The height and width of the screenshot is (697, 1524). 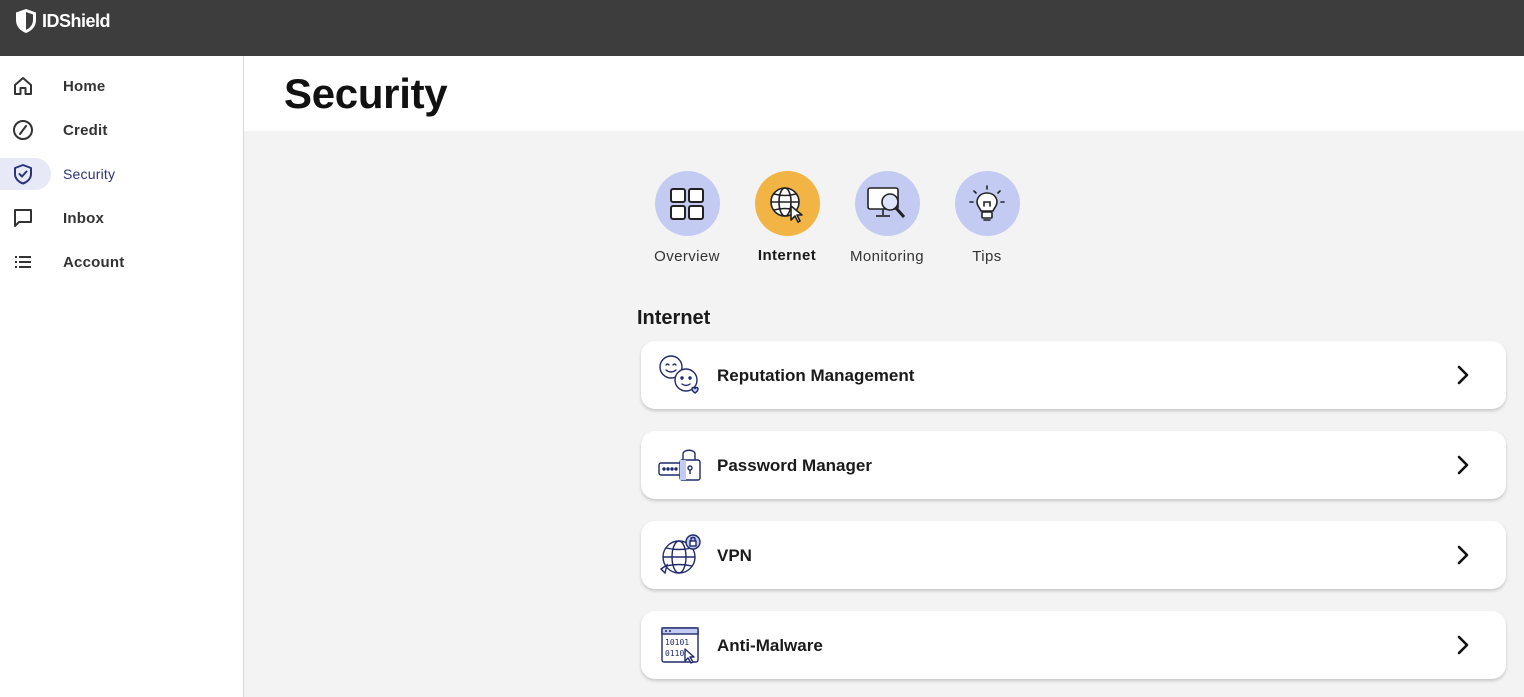 I want to click on binary-screen-icon: 10101 0110, so click(x=680, y=645).